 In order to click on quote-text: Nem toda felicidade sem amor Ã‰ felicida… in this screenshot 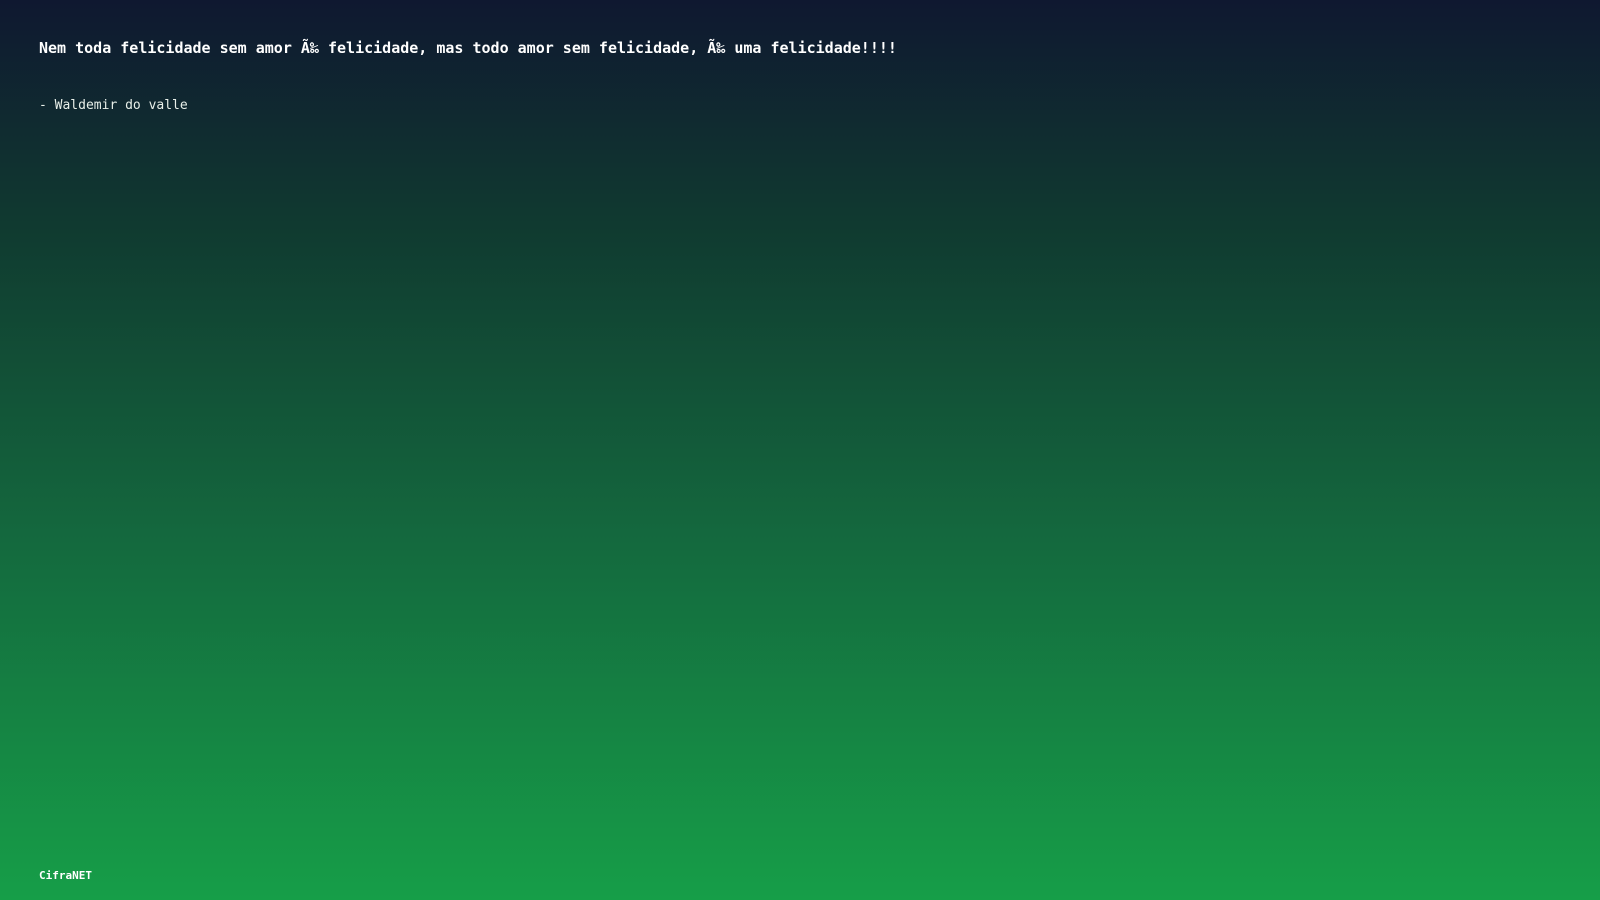, I will do `click(468, 48)`.